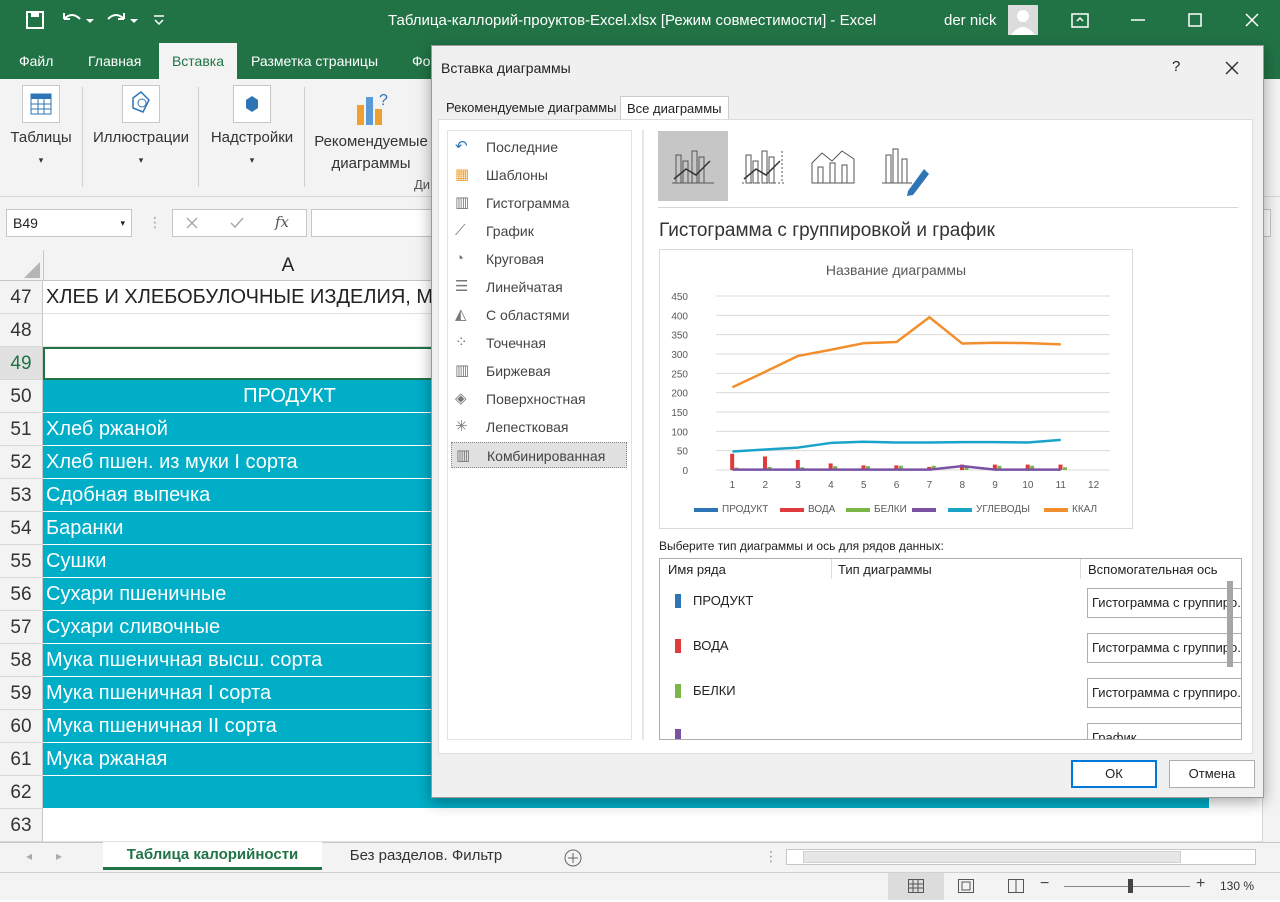  I want to click on table-row: Баранки, so click(238, 528).